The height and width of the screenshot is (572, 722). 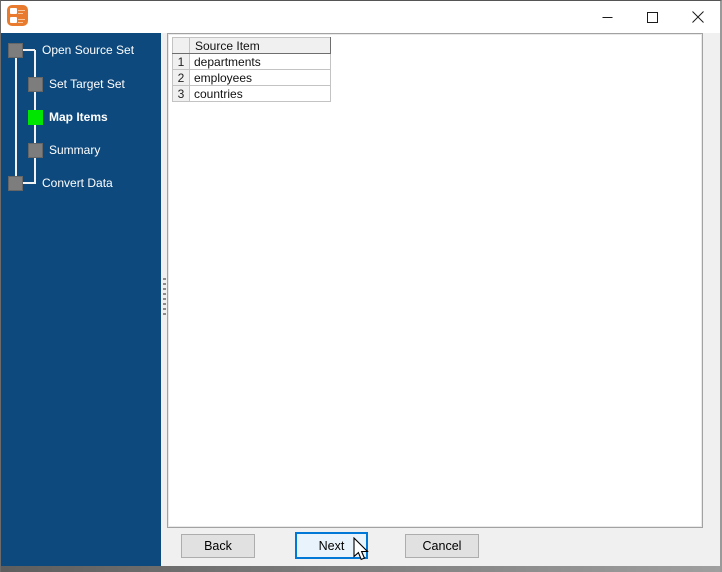 I want to click on step-label: Convert Data, so click(x=77, y=183).